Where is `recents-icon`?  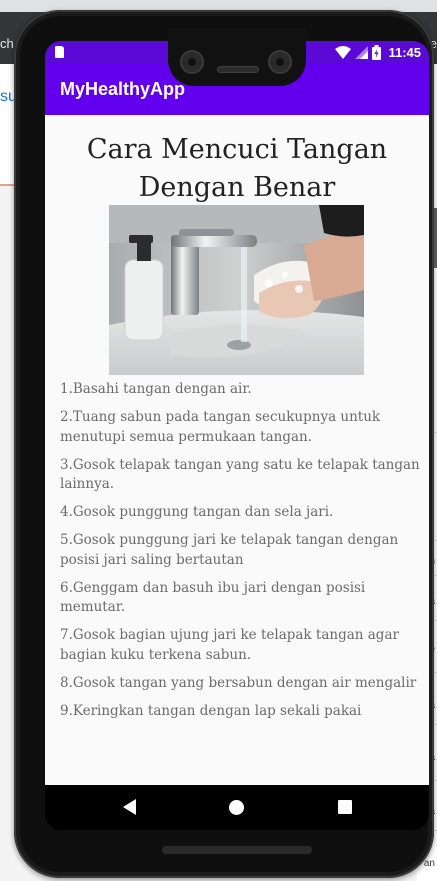 recents-icon is located at coordinates (345, 807).